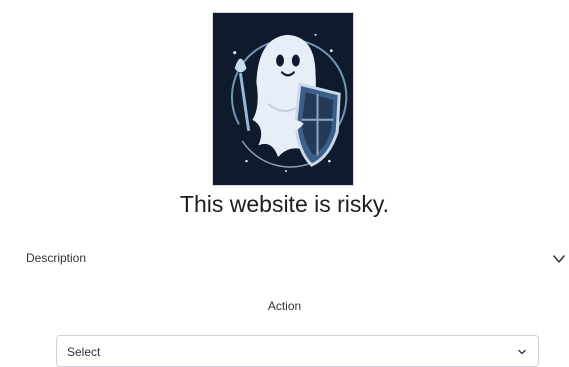 This screenshot has width=569, height=367. I want to click on action-label: Action, so click(284, 306).